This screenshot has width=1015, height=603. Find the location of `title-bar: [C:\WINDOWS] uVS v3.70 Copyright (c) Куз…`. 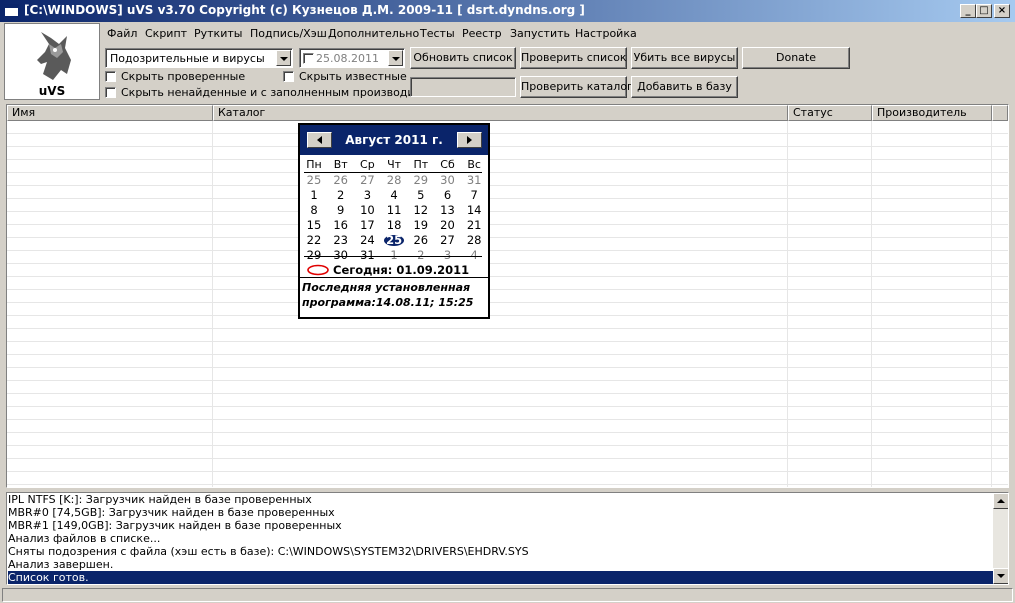

title-bar: [C:\WINDOWS] uVS v3.70 Copyright (c) Куз… is located at coordinates (507, 11).